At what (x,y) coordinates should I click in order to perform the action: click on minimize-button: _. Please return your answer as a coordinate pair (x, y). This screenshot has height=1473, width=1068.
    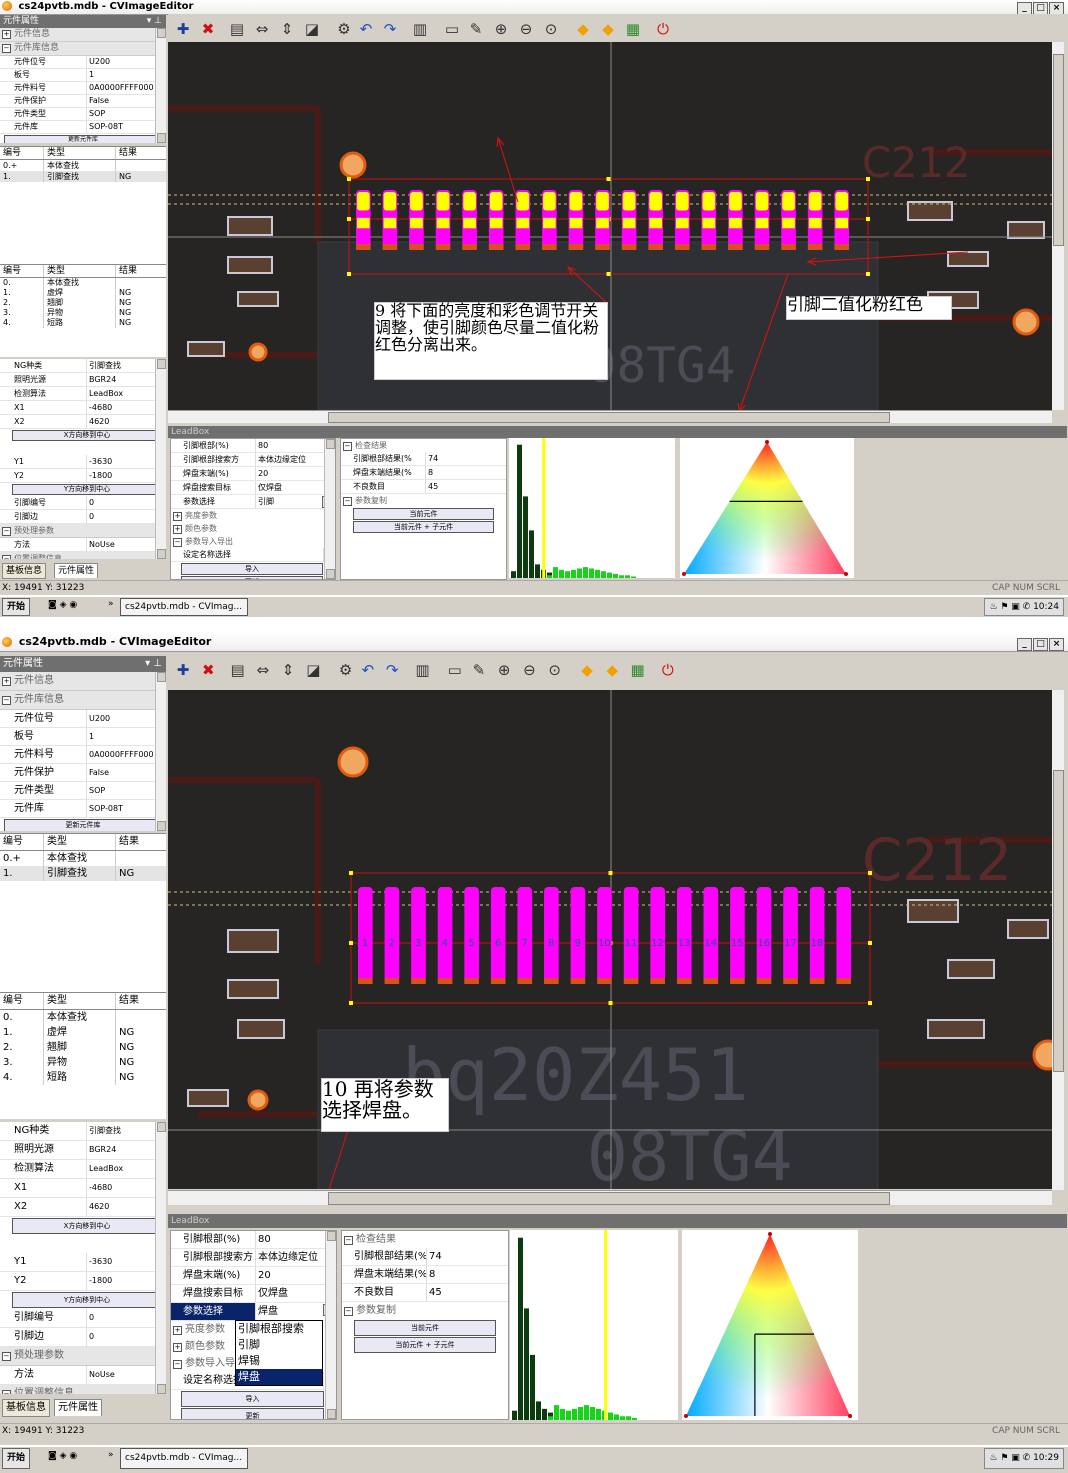
    Looking at the image, I should click on (1024, 644).